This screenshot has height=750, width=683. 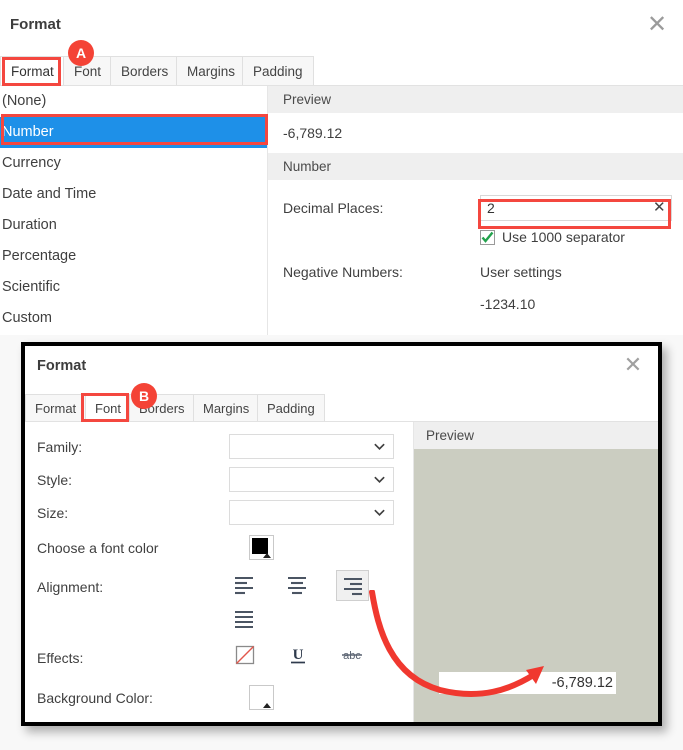 I want to click on decimal-places-row: Decimal Places: 2 ✕, so click(x=475, y=209).